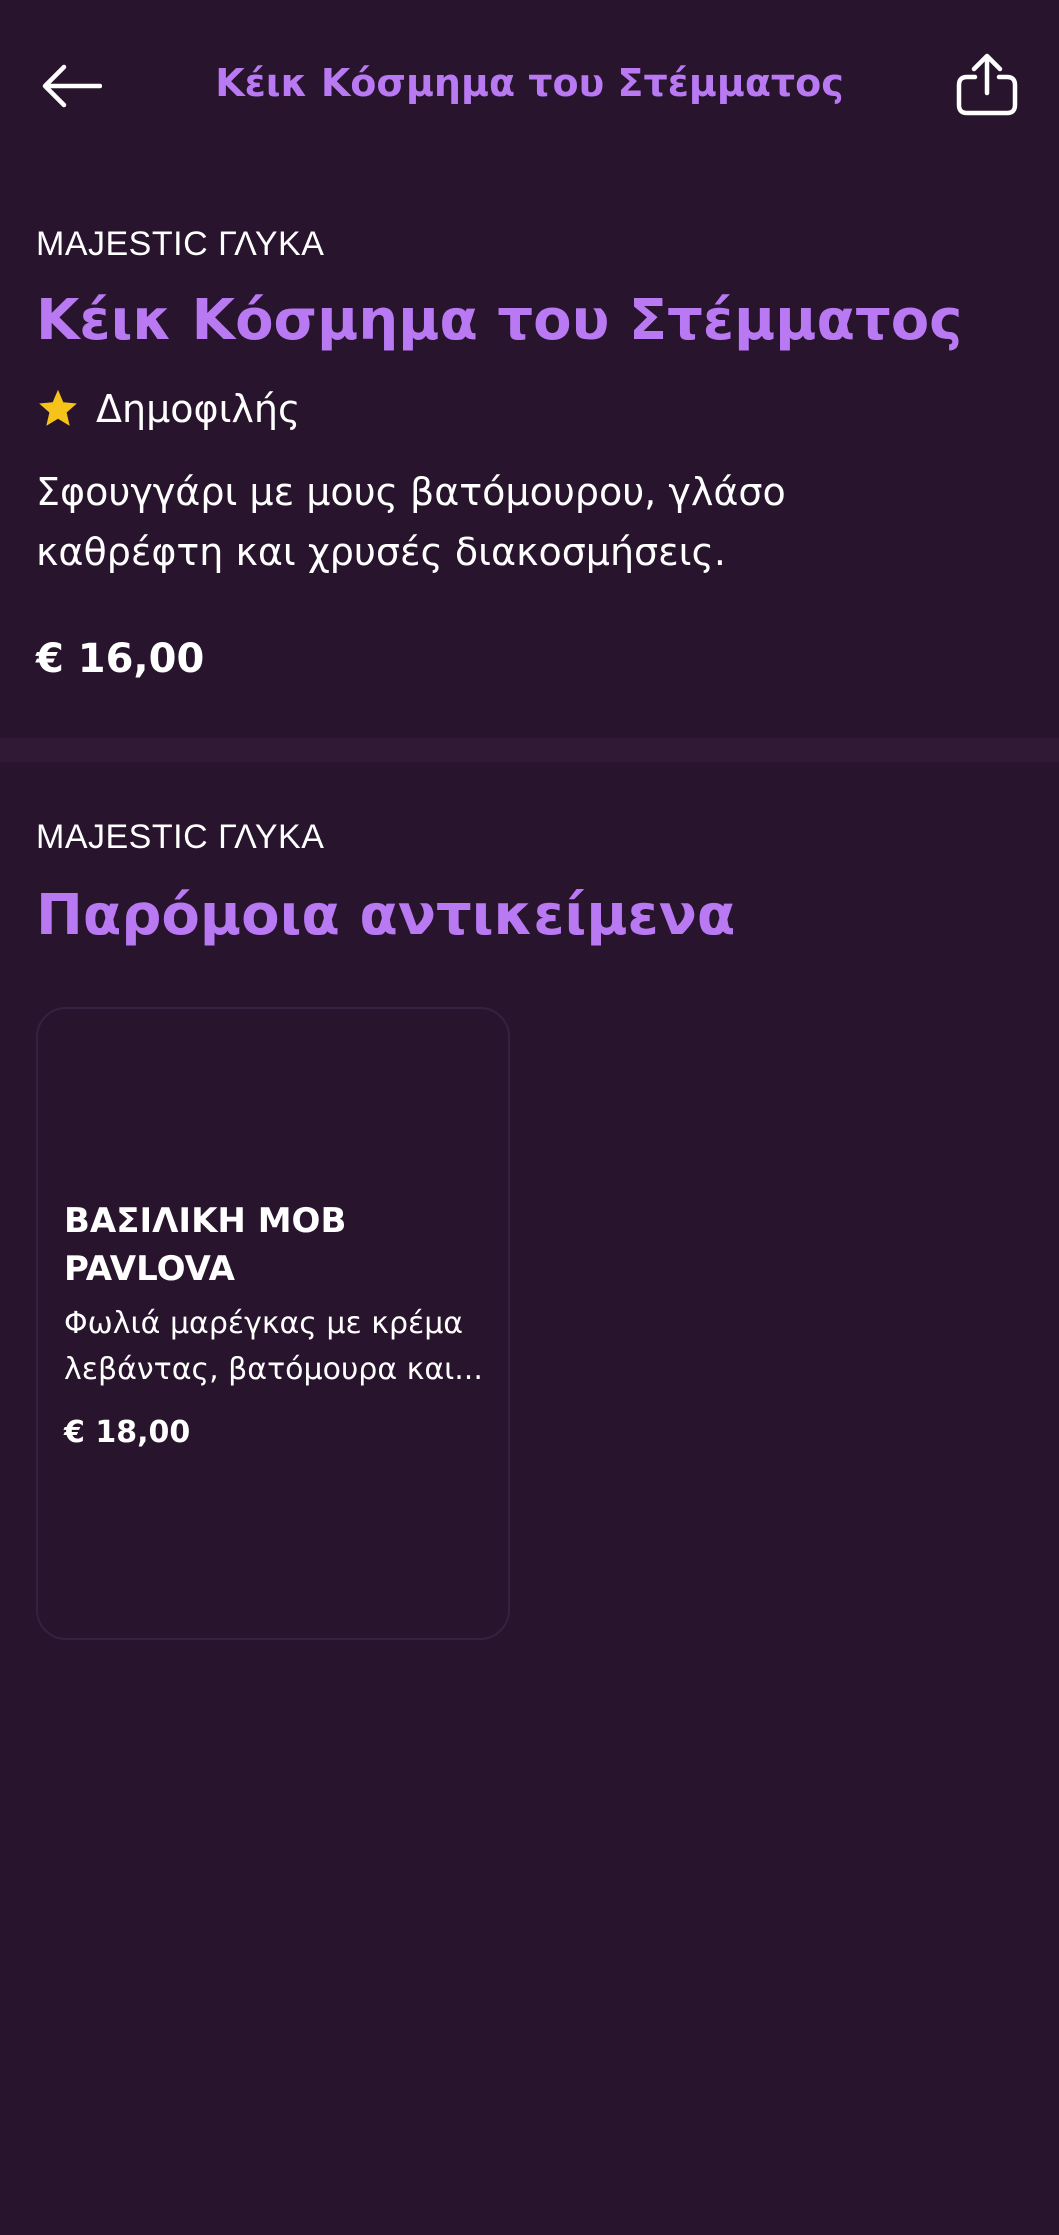 This screenshot has width=1059, height=2235. What do you see at coordinates (180, 244) in the screenshot?
I see `product-category-label: MAJESTIC ΓΛΥΚΑ` at bounding box center [180, 244].